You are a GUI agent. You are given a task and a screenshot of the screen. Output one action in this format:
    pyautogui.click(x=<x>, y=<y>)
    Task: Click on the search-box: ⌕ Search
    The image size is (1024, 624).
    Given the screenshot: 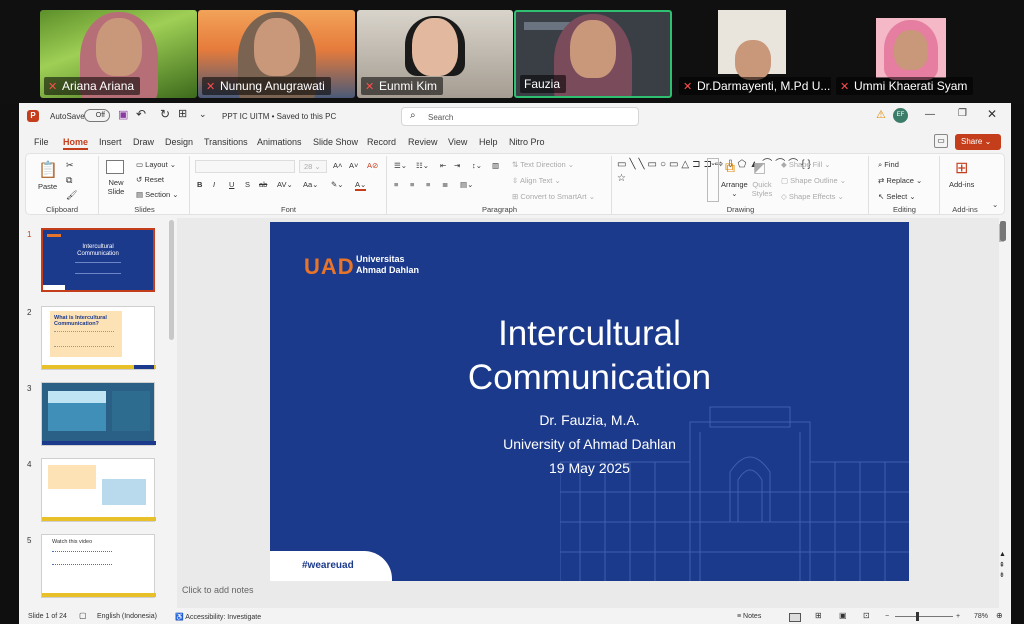 What is the action you would take?
    pyautogui.click(x=520, y=116)
    